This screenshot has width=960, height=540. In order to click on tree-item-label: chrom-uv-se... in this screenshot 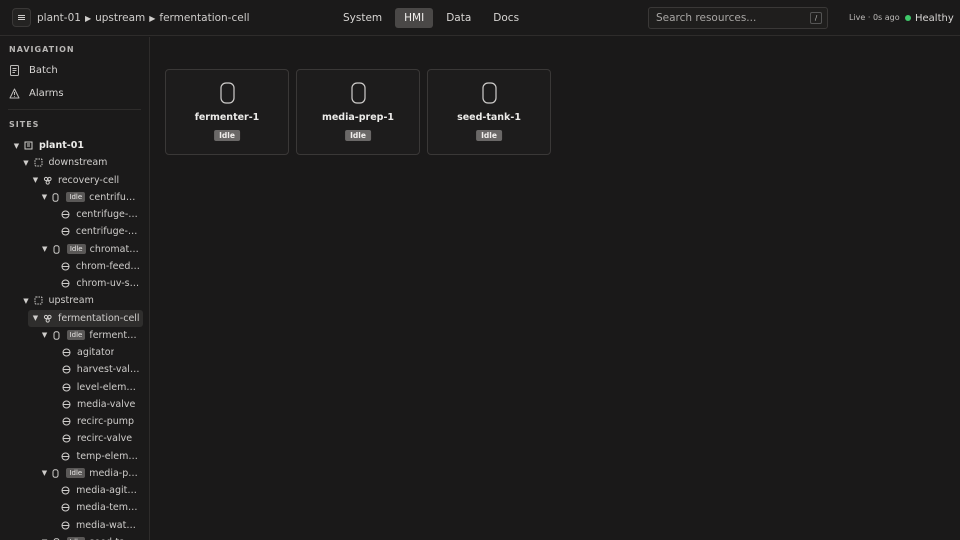, I will do `click(108, 283)`.